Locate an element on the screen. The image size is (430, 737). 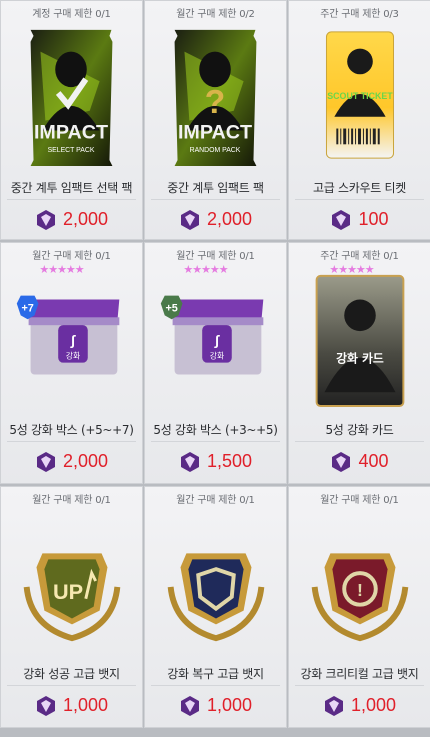
scout-ticket-image: SCOUT TICKET is located at coordinates (360, 95).